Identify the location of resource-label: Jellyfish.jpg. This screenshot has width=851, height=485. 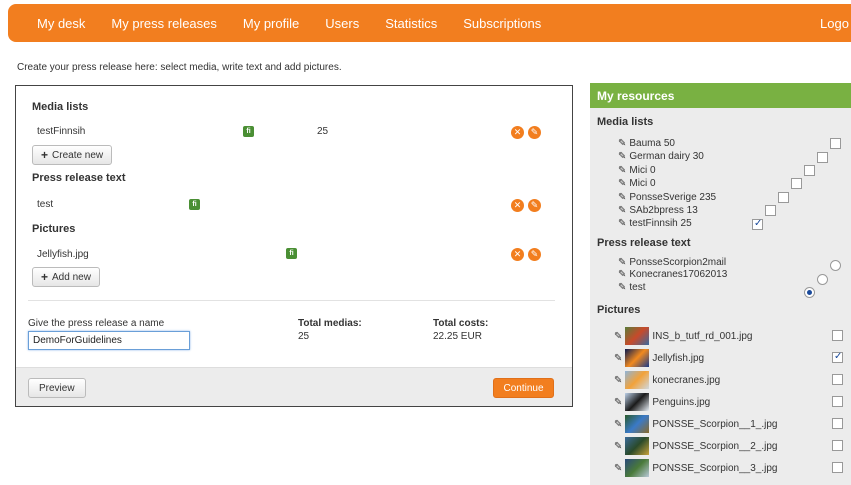
(678, 358).